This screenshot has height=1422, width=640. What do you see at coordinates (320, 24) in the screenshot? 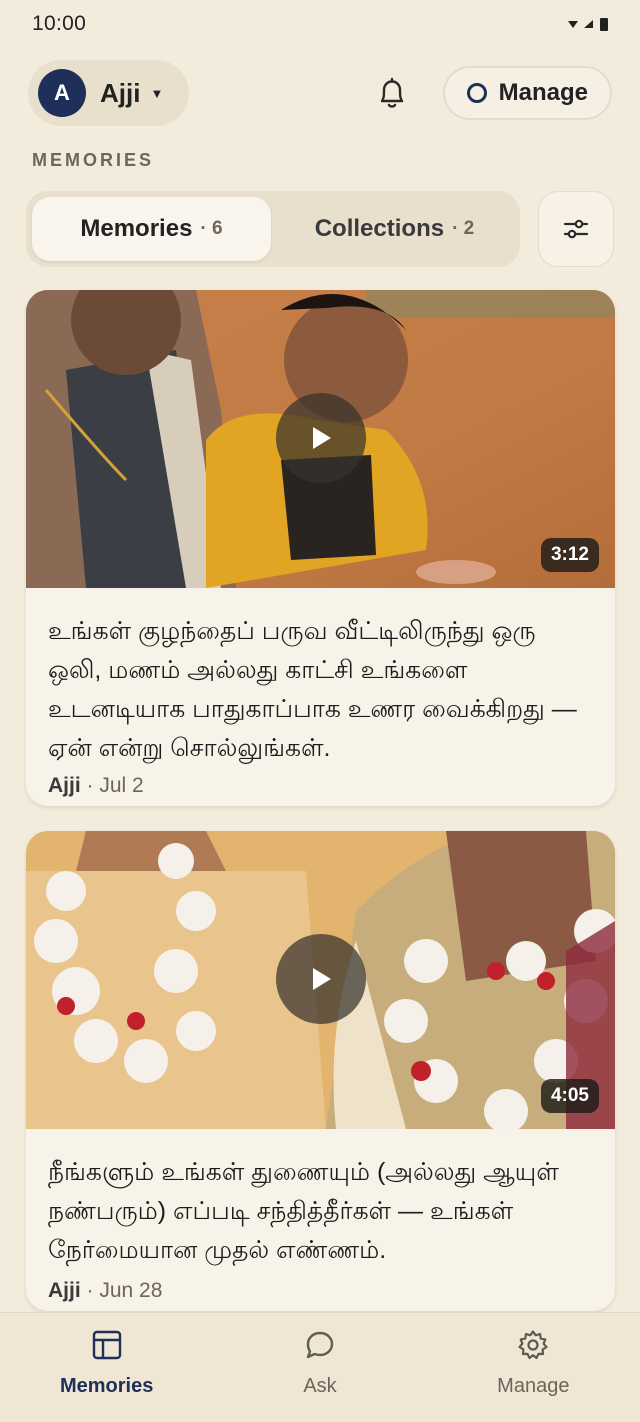
I see `status-bar: 10:00` at bounding box center [320, 24].